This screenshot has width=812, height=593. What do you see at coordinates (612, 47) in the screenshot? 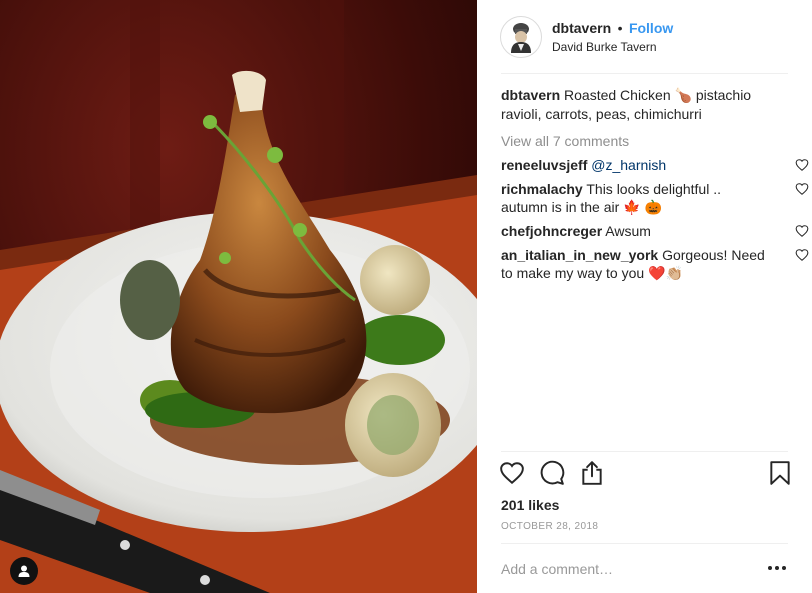
I see `post-location: David Burke Tavern` at bounding box center [612, 47].